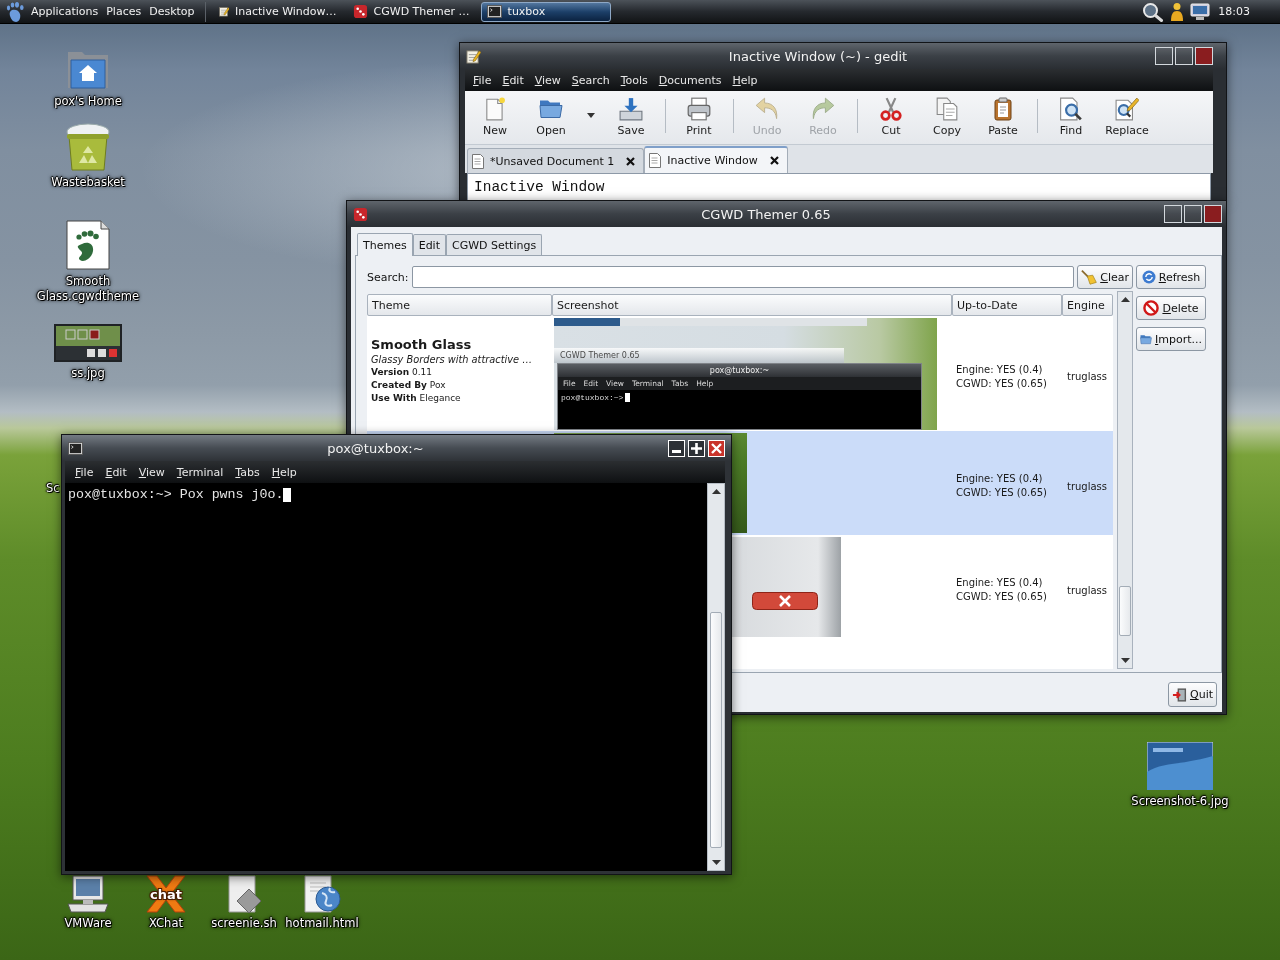  Describe the element at coordinates (166, 923) in the screenshot. I see `icon-label: XChat` at that location.